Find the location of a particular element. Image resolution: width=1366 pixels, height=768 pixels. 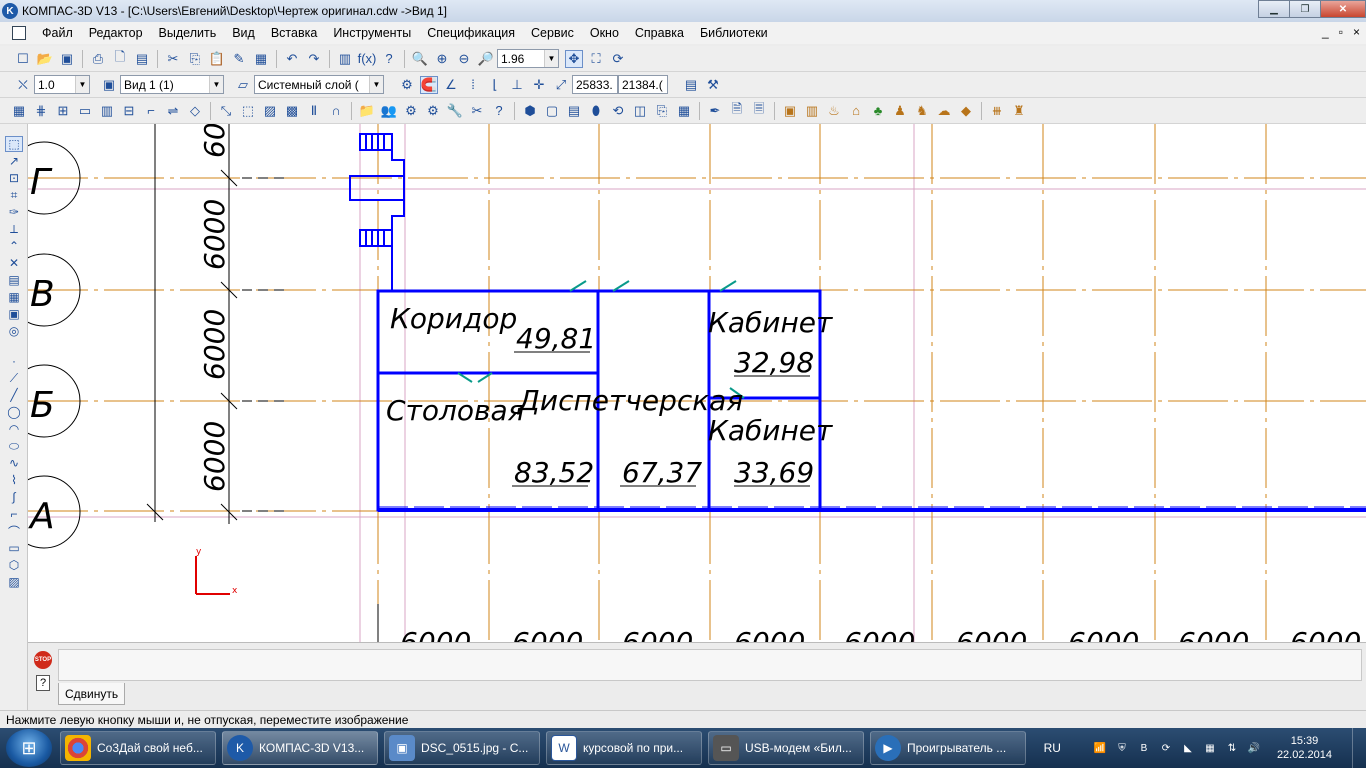

bezier-icon: ∫ is located at coordinates (14, 497).